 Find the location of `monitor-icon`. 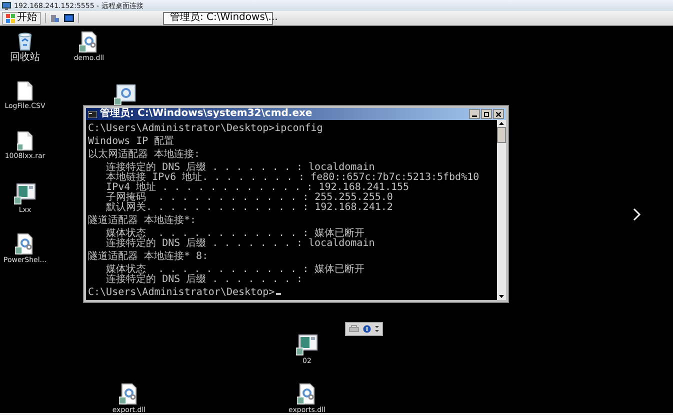

monitor-icon is located at coordinates (6, 6).